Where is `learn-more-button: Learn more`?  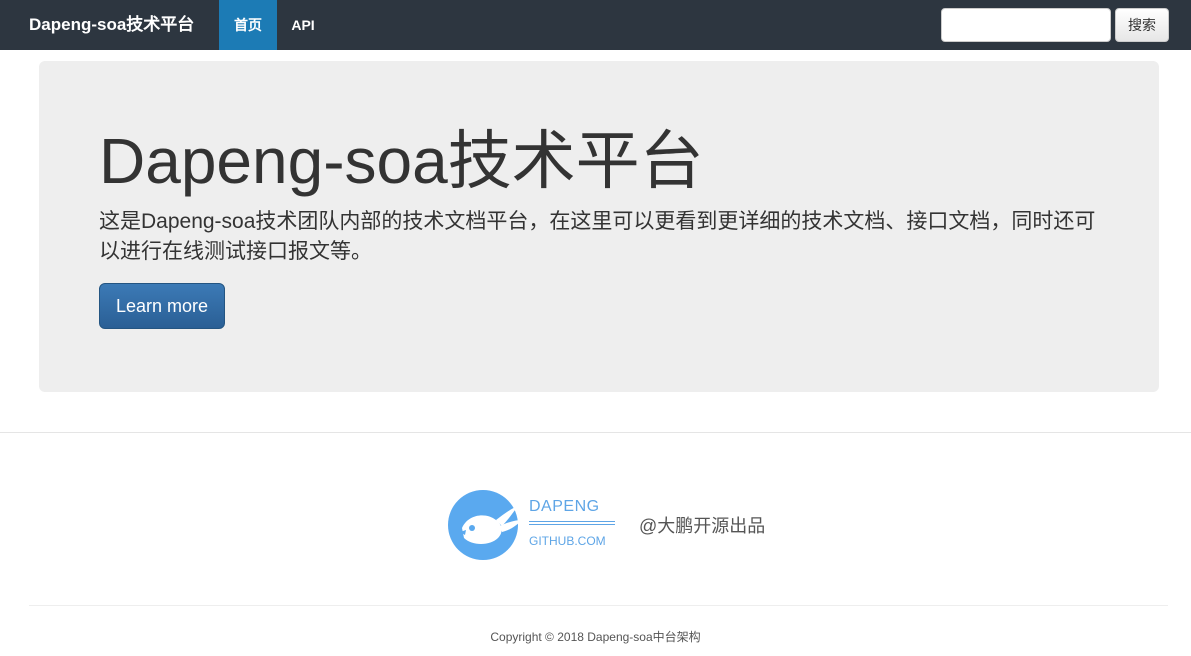
learn-more-button: Learn more is located at coordinates (162, 306).